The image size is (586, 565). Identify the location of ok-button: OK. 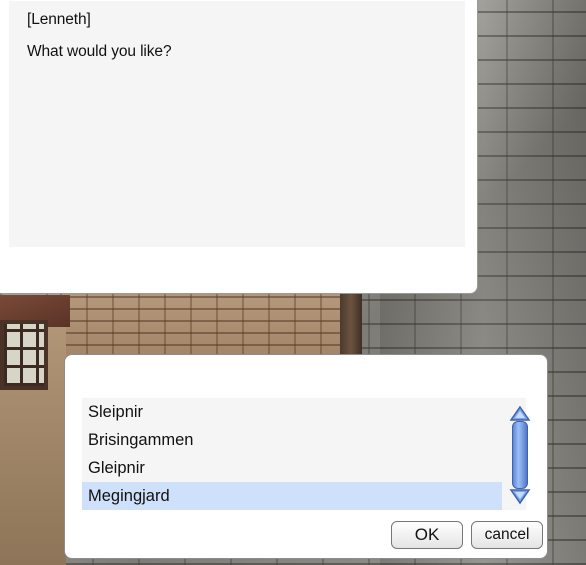
(427, 535).